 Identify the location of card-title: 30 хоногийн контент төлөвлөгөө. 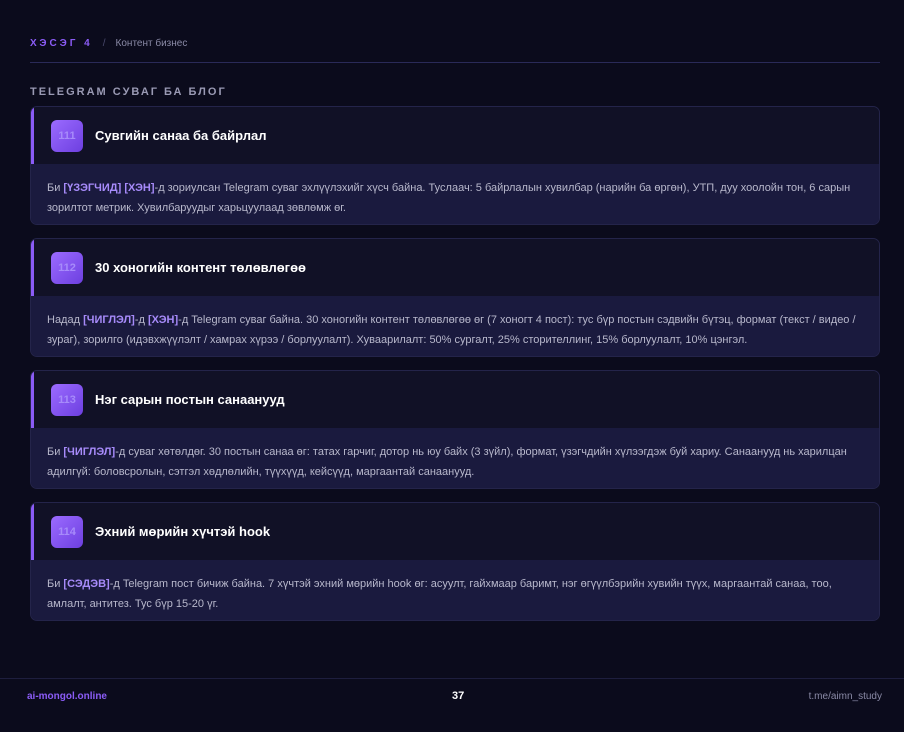
(200, 267).